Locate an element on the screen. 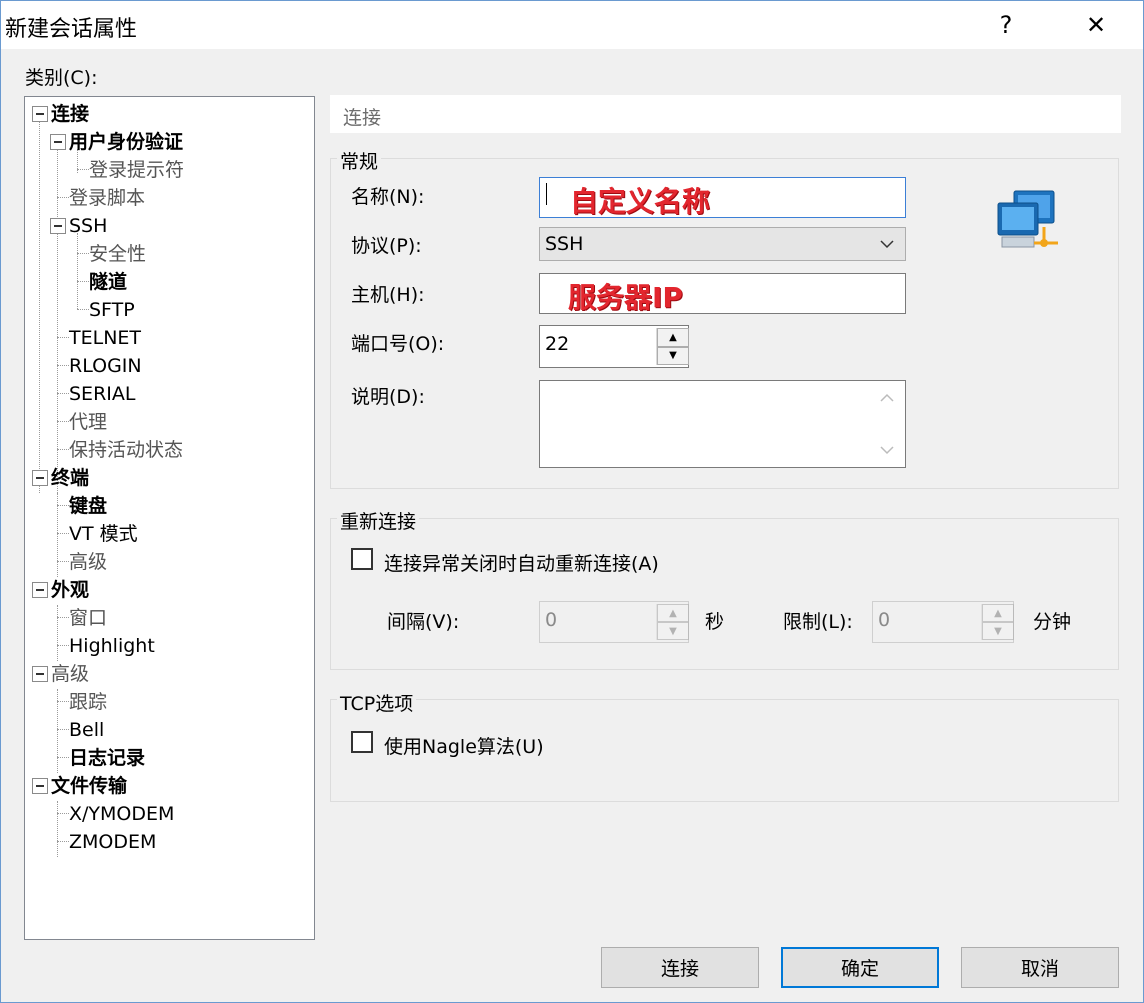  nagle-label: 使用Nagle算法(U) is located at coordinates (464, 745).